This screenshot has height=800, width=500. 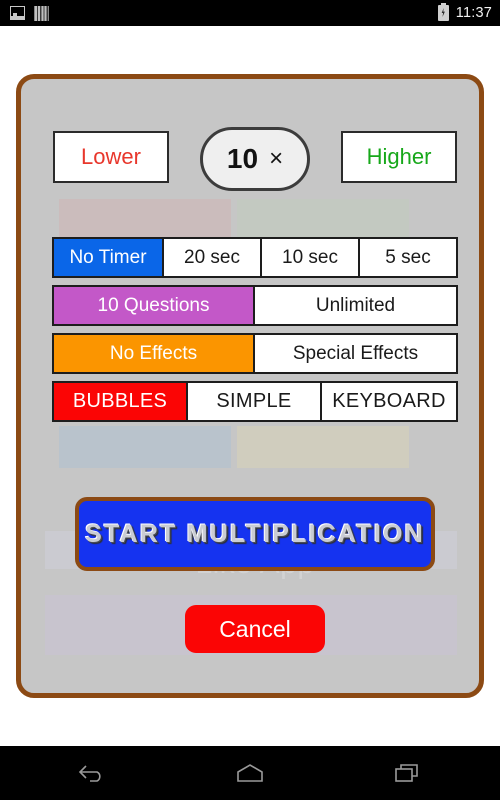 I want to click on higher-button: Higher, so click(x=399, y=157).